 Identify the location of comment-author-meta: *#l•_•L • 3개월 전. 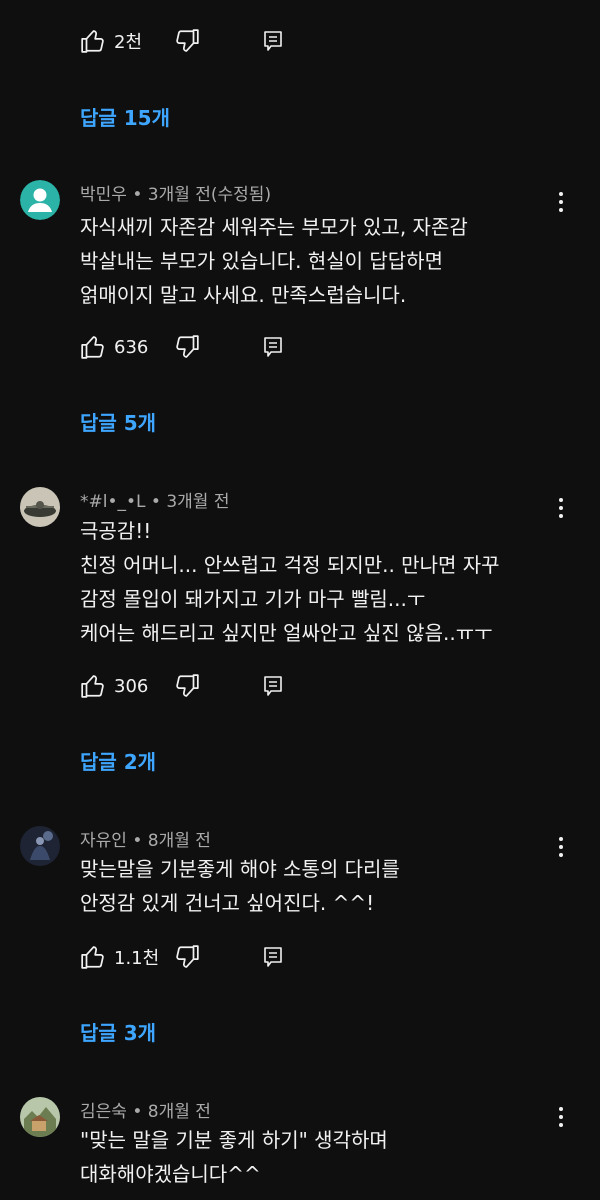
(155, 502).